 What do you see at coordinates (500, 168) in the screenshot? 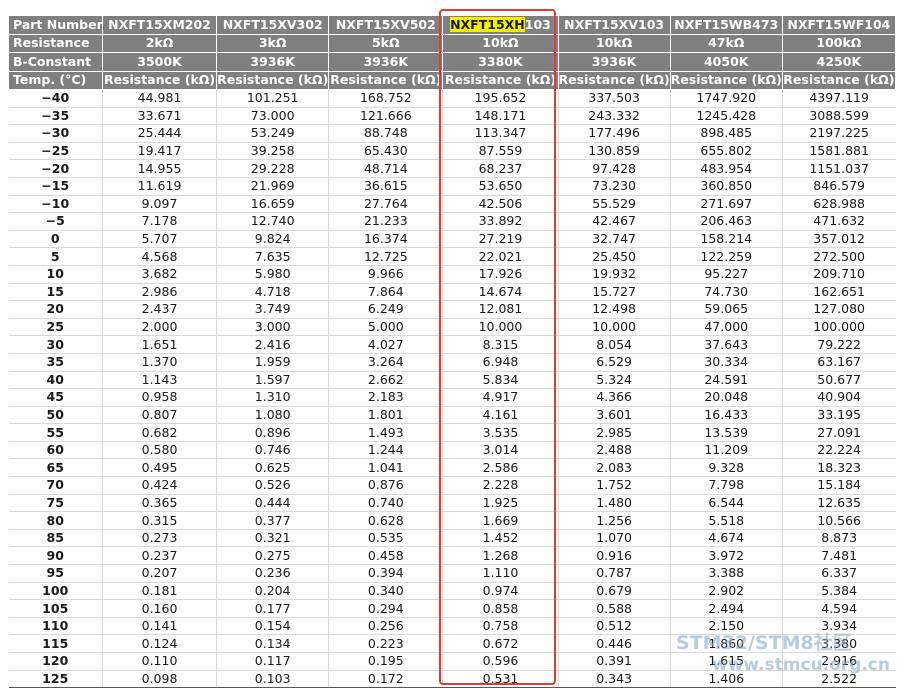
I see `resistance-value-cell: 68.237` at bounding box center [500, 168].